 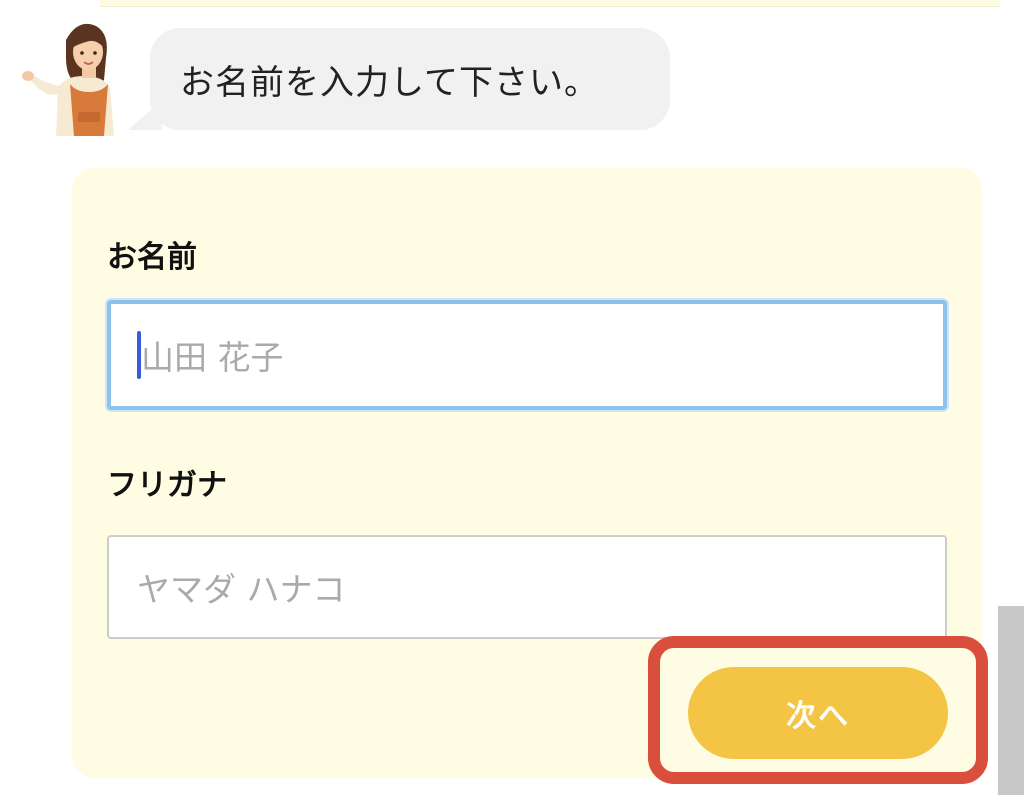 I want to click on scrollbar, so click(x=1011, y=700).